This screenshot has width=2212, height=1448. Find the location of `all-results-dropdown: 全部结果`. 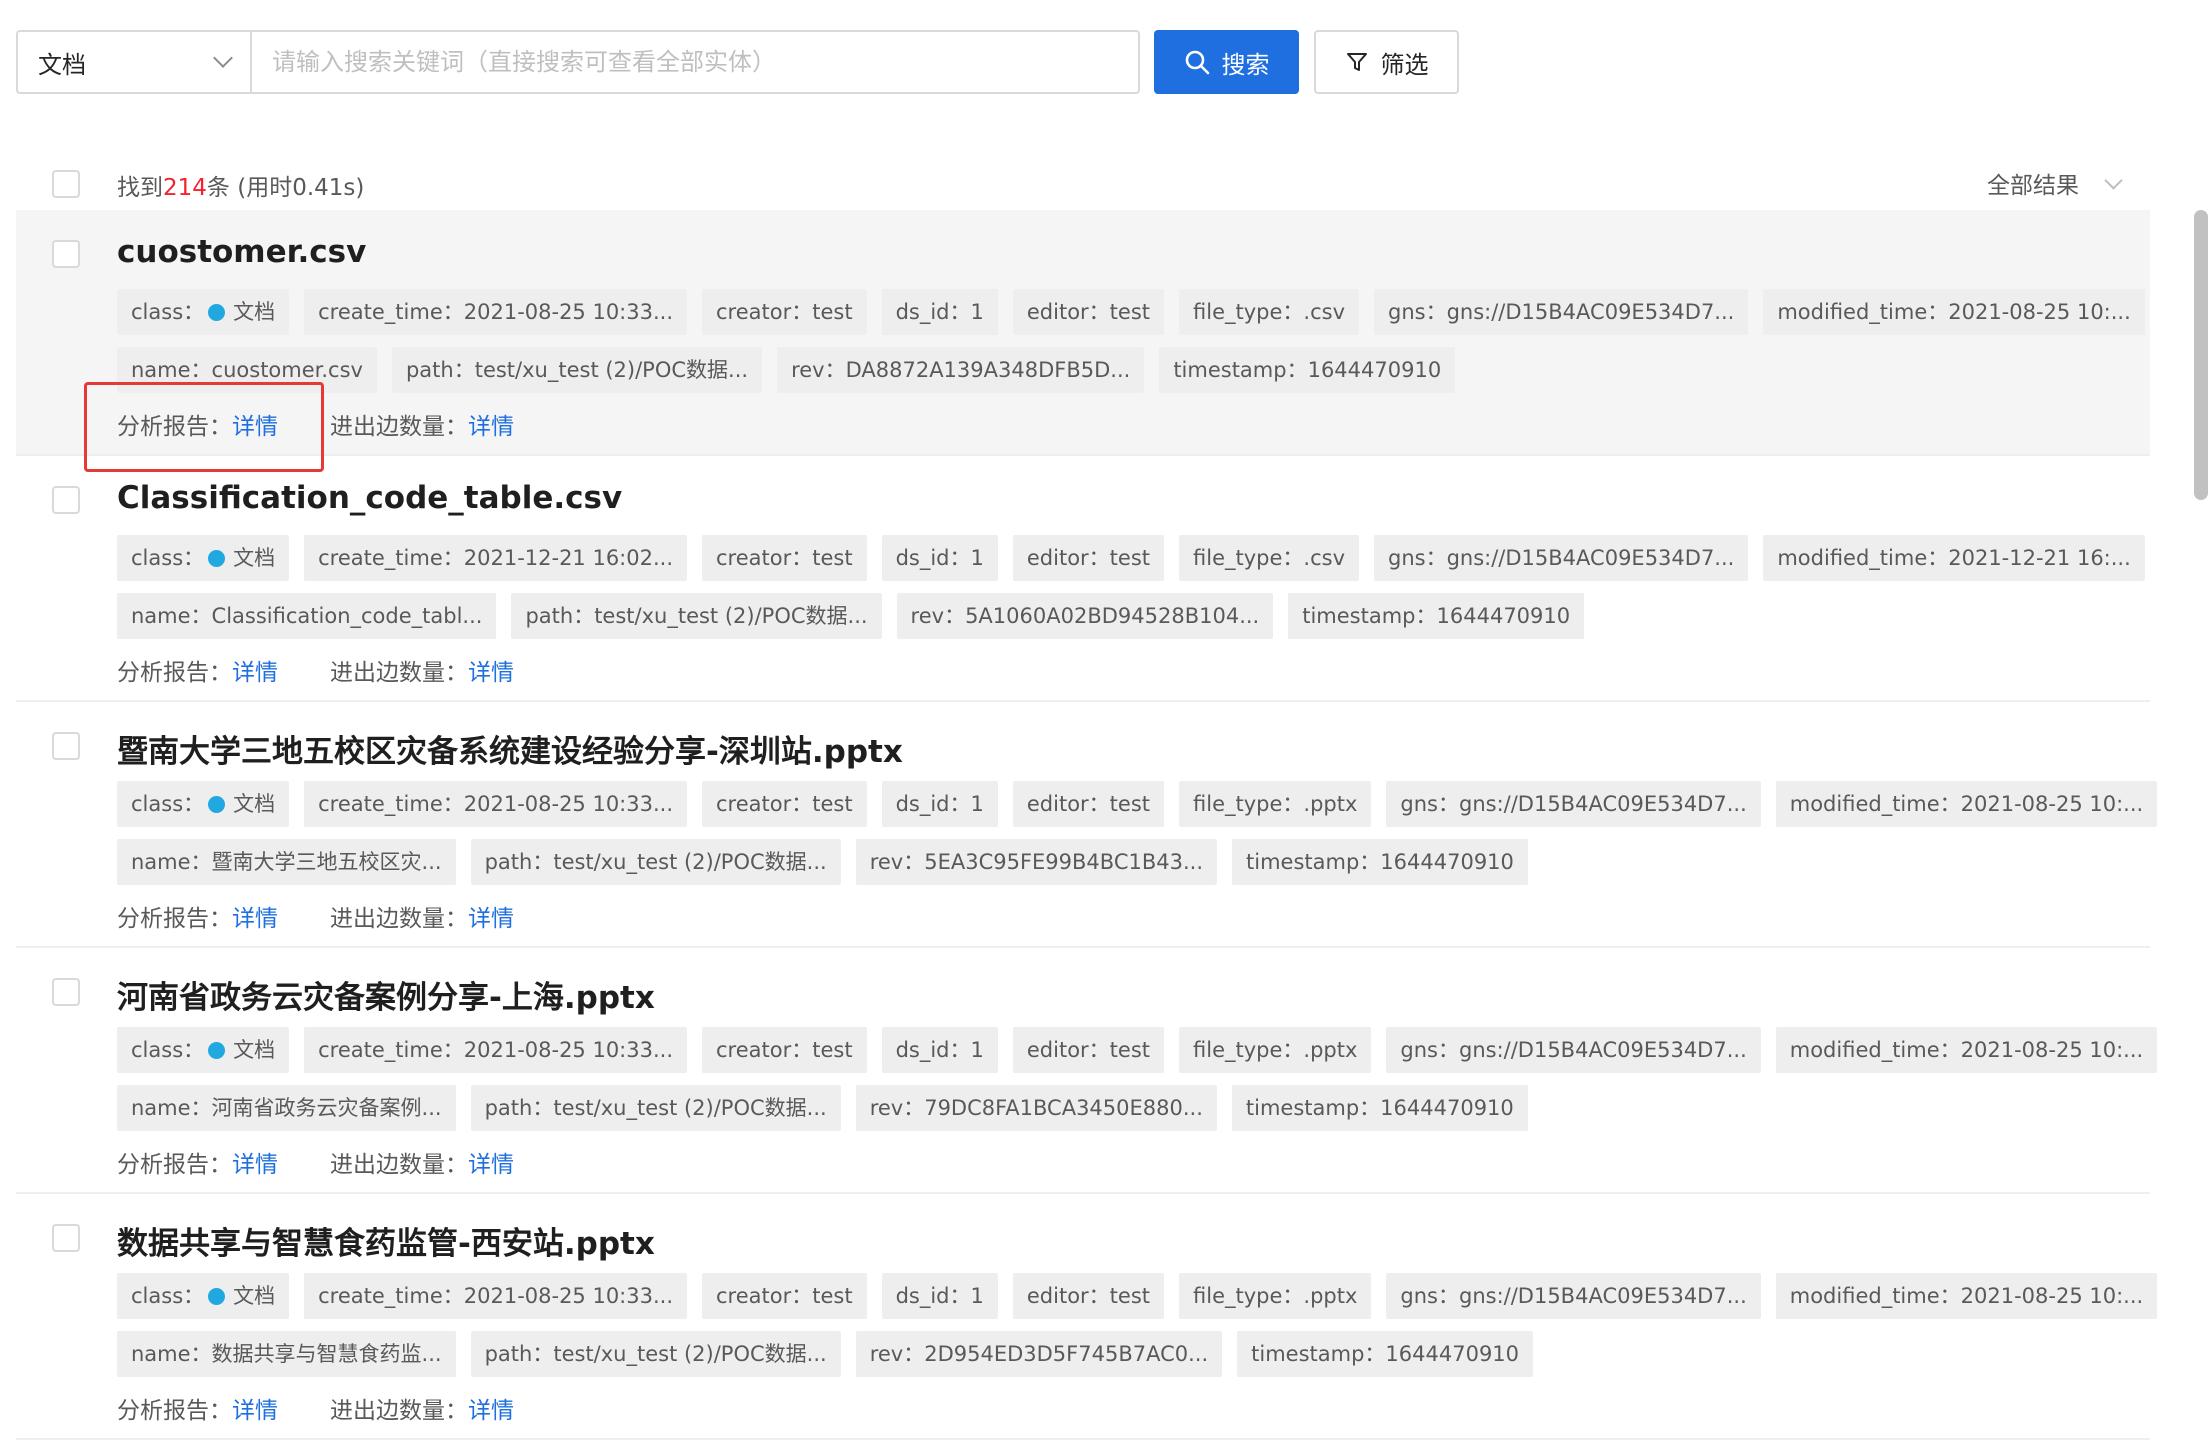

all-results-dropdown: 全部结果 is located at coordinates (2055, 183).